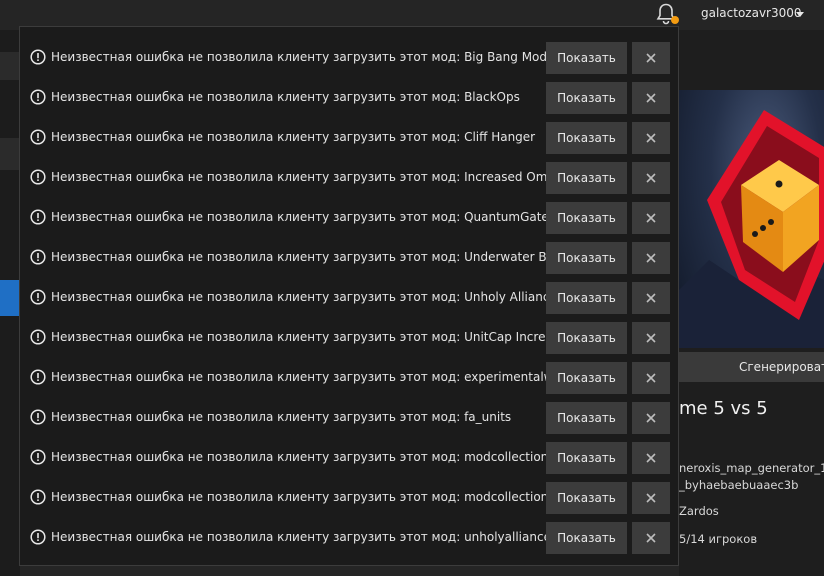 This screenshot has width=824, height=576. Describe the element at coordinates (718, 539) in the screenshot. I see `player-count: 5/14 игроков` at that location.